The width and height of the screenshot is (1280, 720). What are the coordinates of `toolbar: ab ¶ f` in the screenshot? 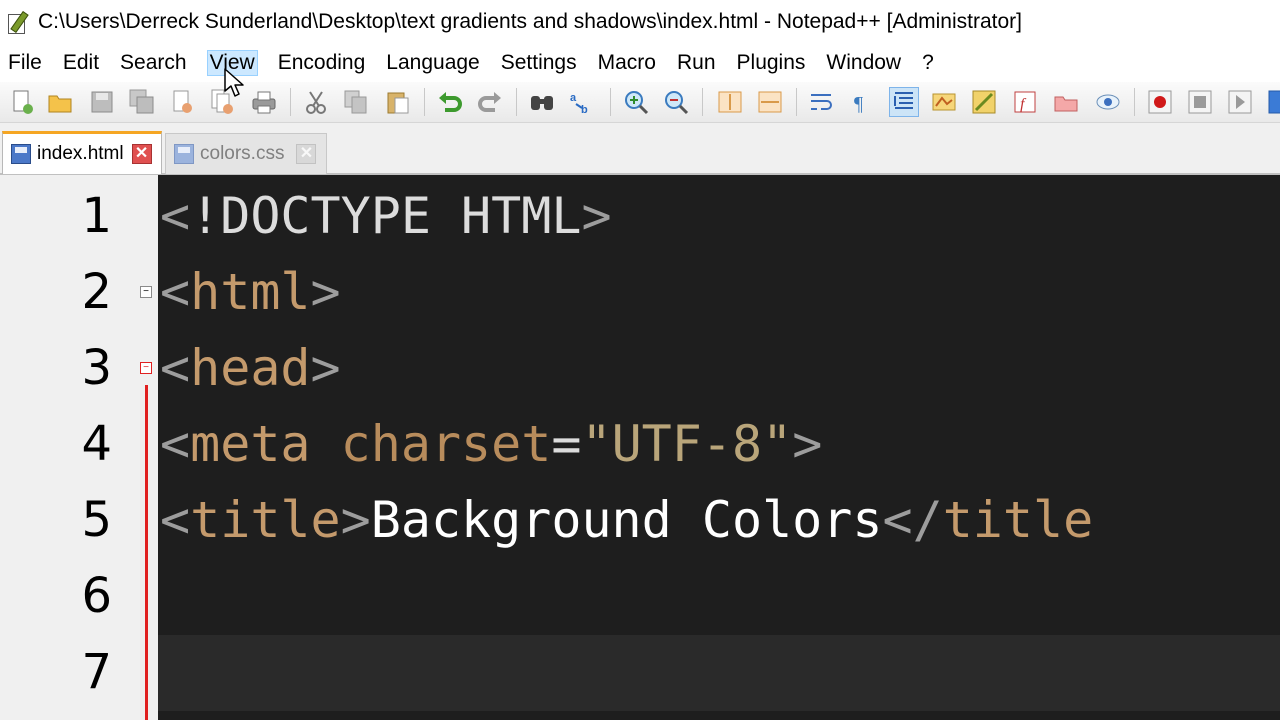 It's located at (640, 102).